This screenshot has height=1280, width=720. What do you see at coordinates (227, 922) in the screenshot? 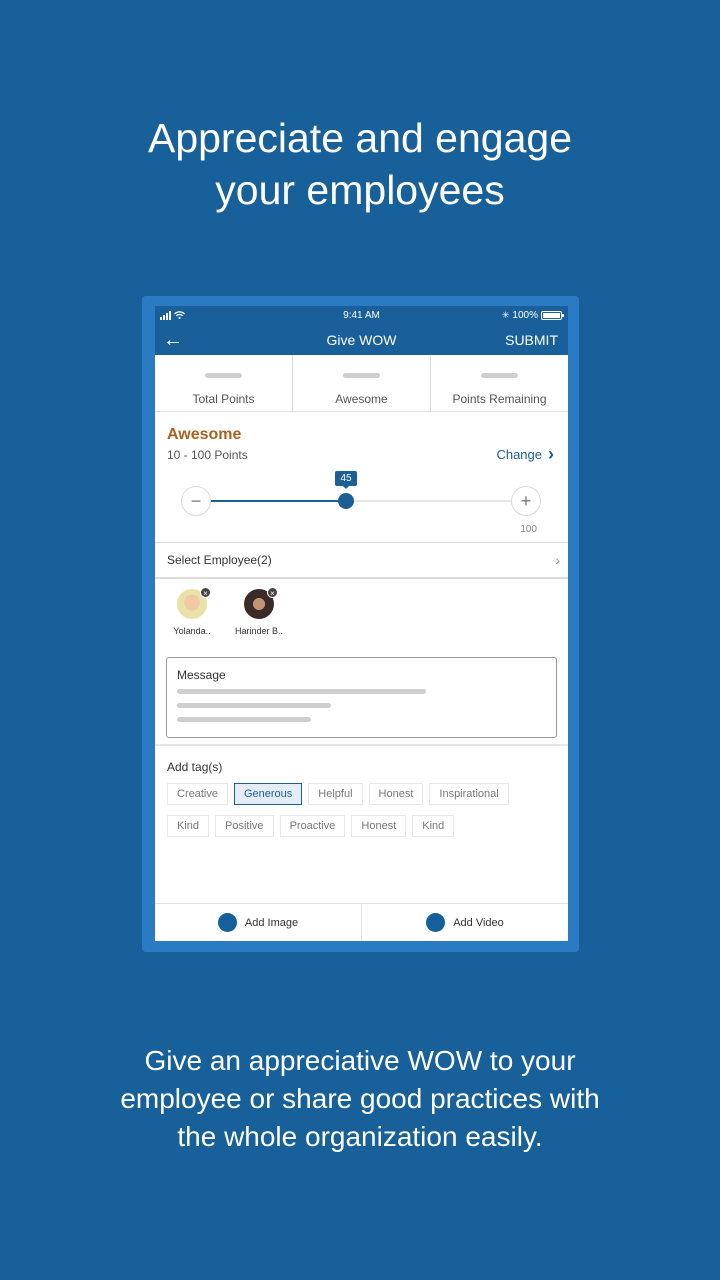
I see `add-image-icon` at bounding box center [227, 922].